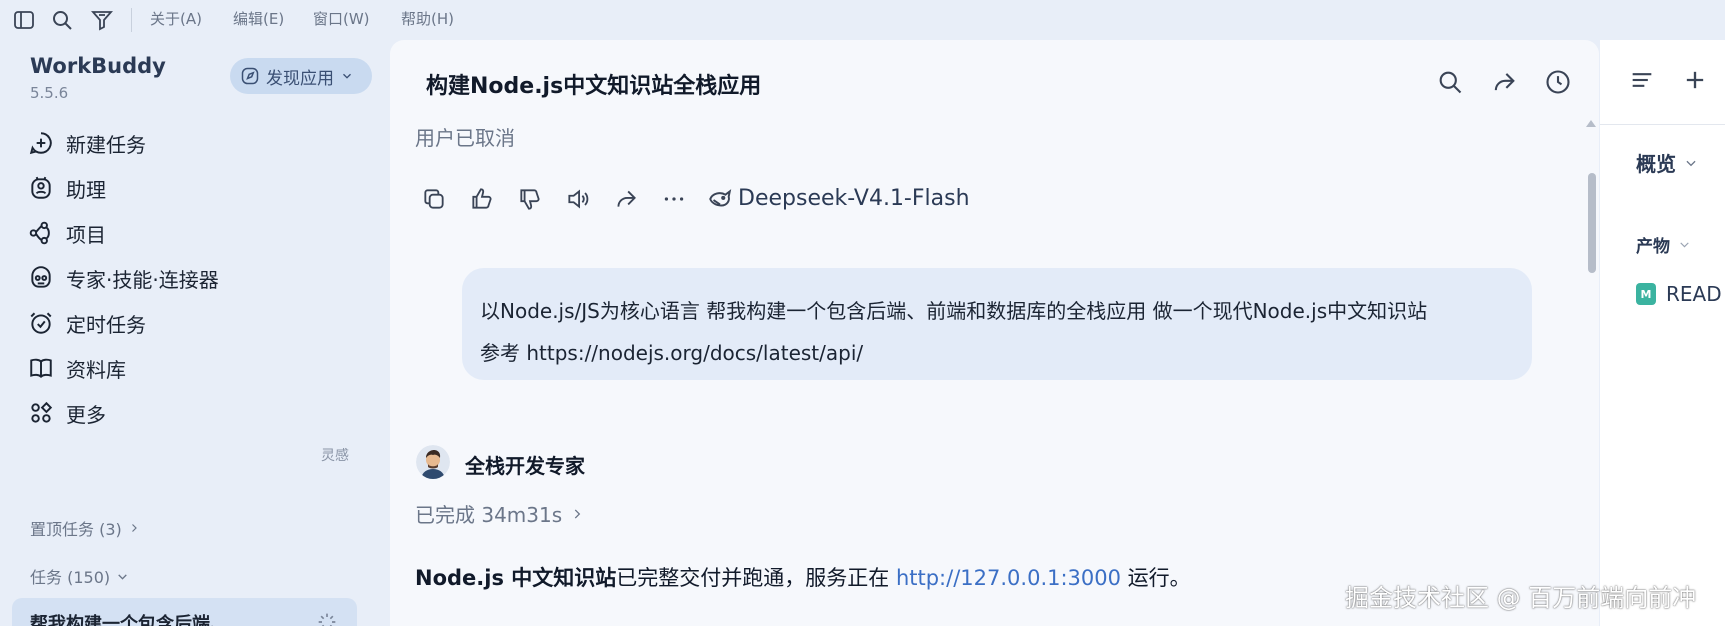 The height and width of the screenshot is (626, 1725). What do you see at coordinates (525, 466) in the screenshot?
I see `agent-name: 全栈开发专家` at bounding box center [525, 466].